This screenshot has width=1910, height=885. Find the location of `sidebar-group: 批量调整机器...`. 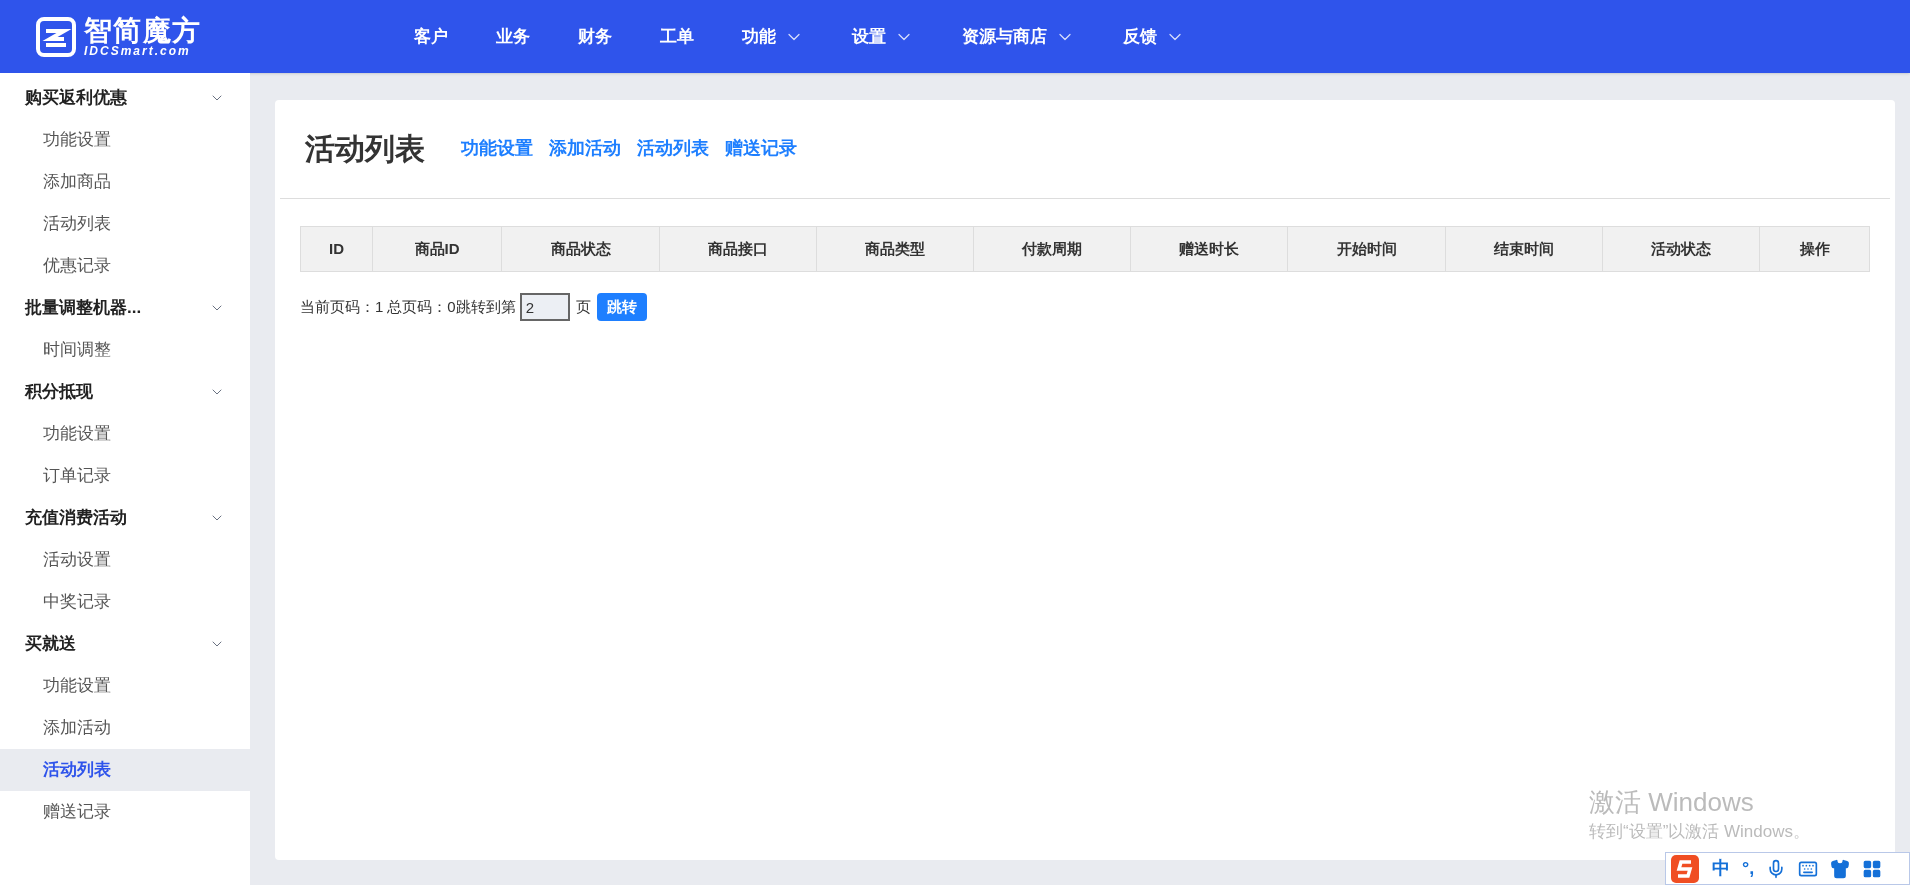

sidebar-group: 批量调整机器... is located at coordinates (125, 308).